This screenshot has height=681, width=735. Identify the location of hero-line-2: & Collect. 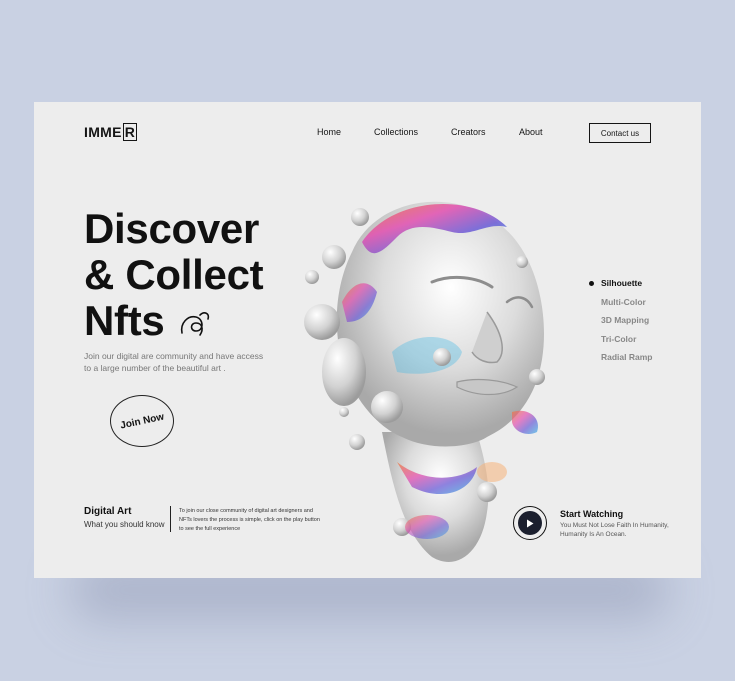
(174, 274).